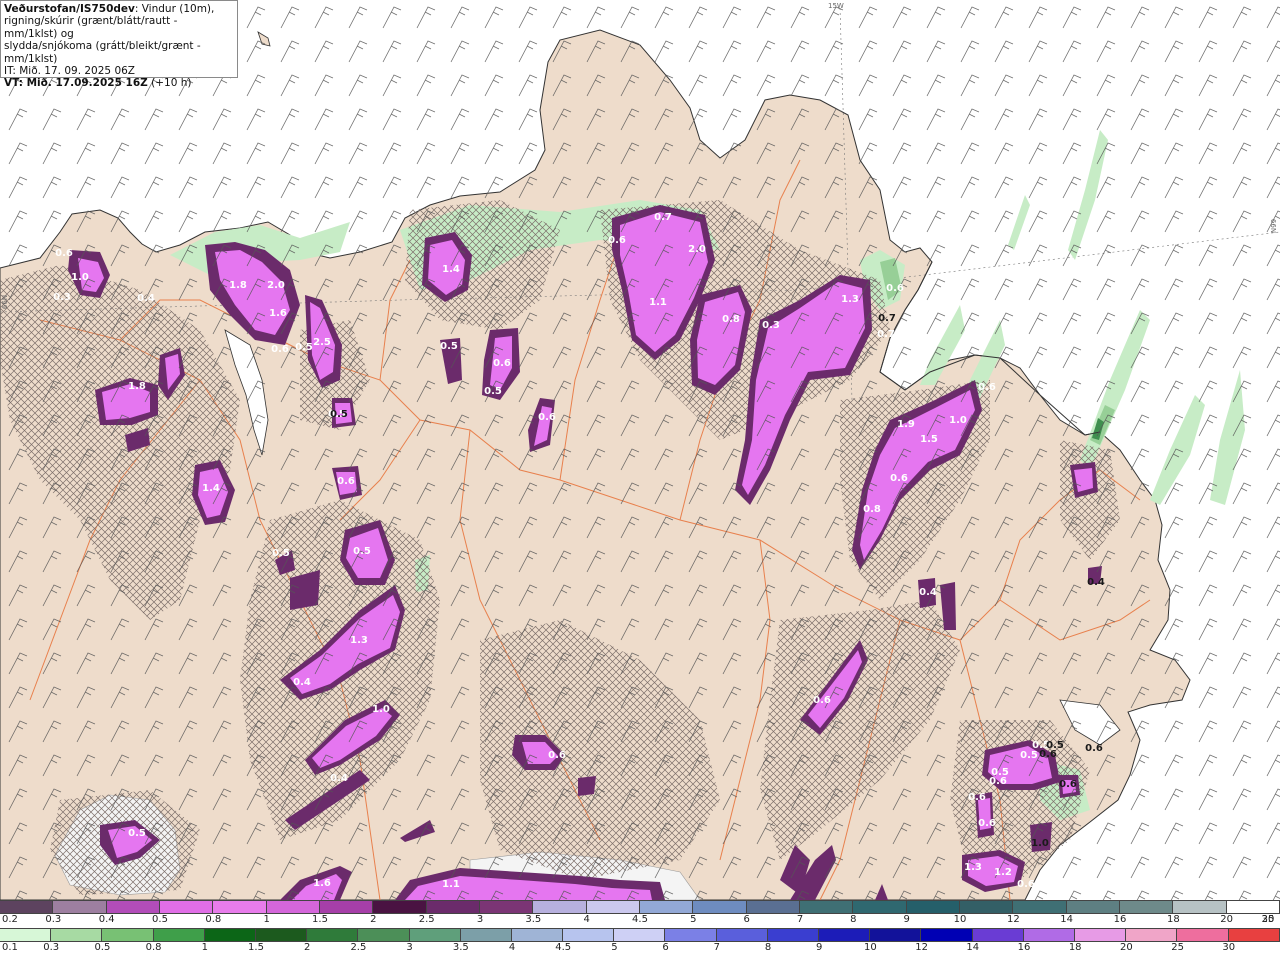 Image resolution: width=1280 pixels, height=958 pixels. I want to click on precip-value-label: 2.0, so click(697, 249).